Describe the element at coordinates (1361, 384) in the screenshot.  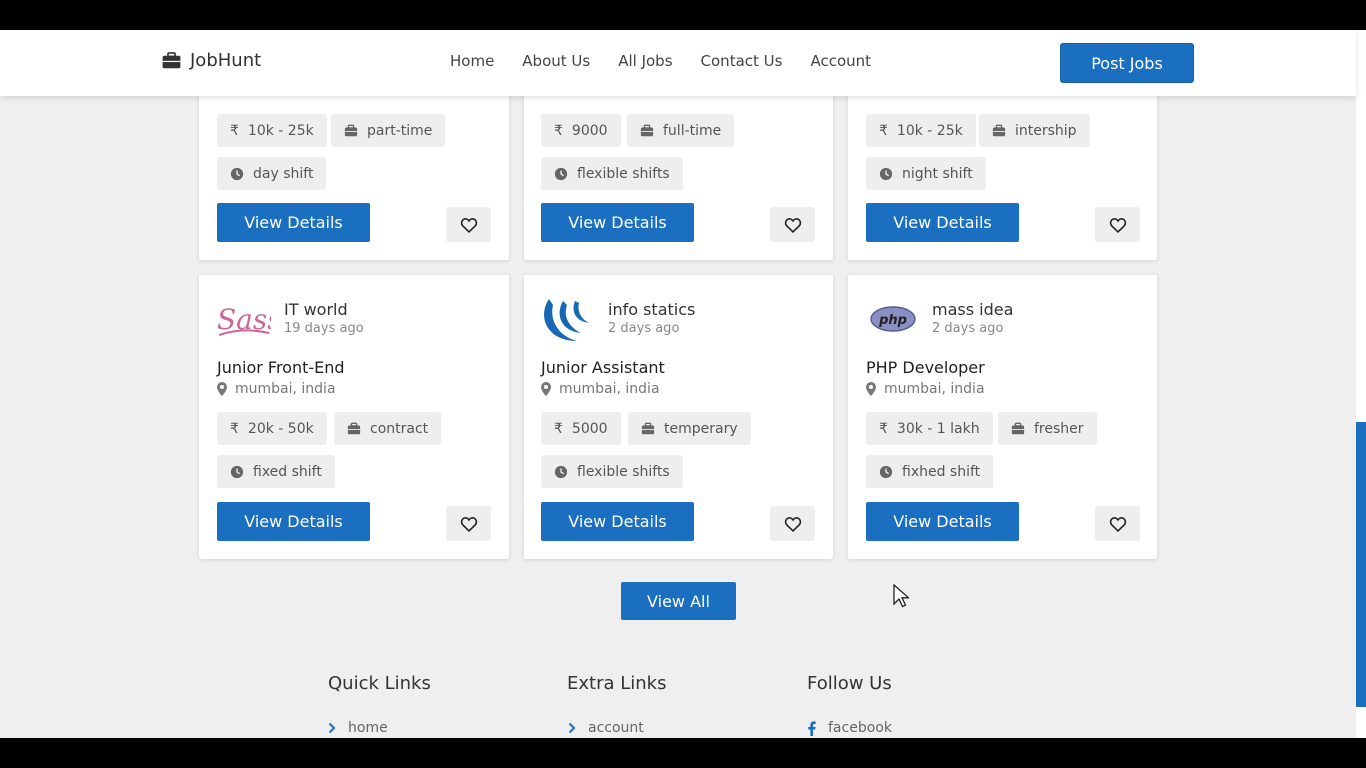
I see `scrollbar-track` at that location.